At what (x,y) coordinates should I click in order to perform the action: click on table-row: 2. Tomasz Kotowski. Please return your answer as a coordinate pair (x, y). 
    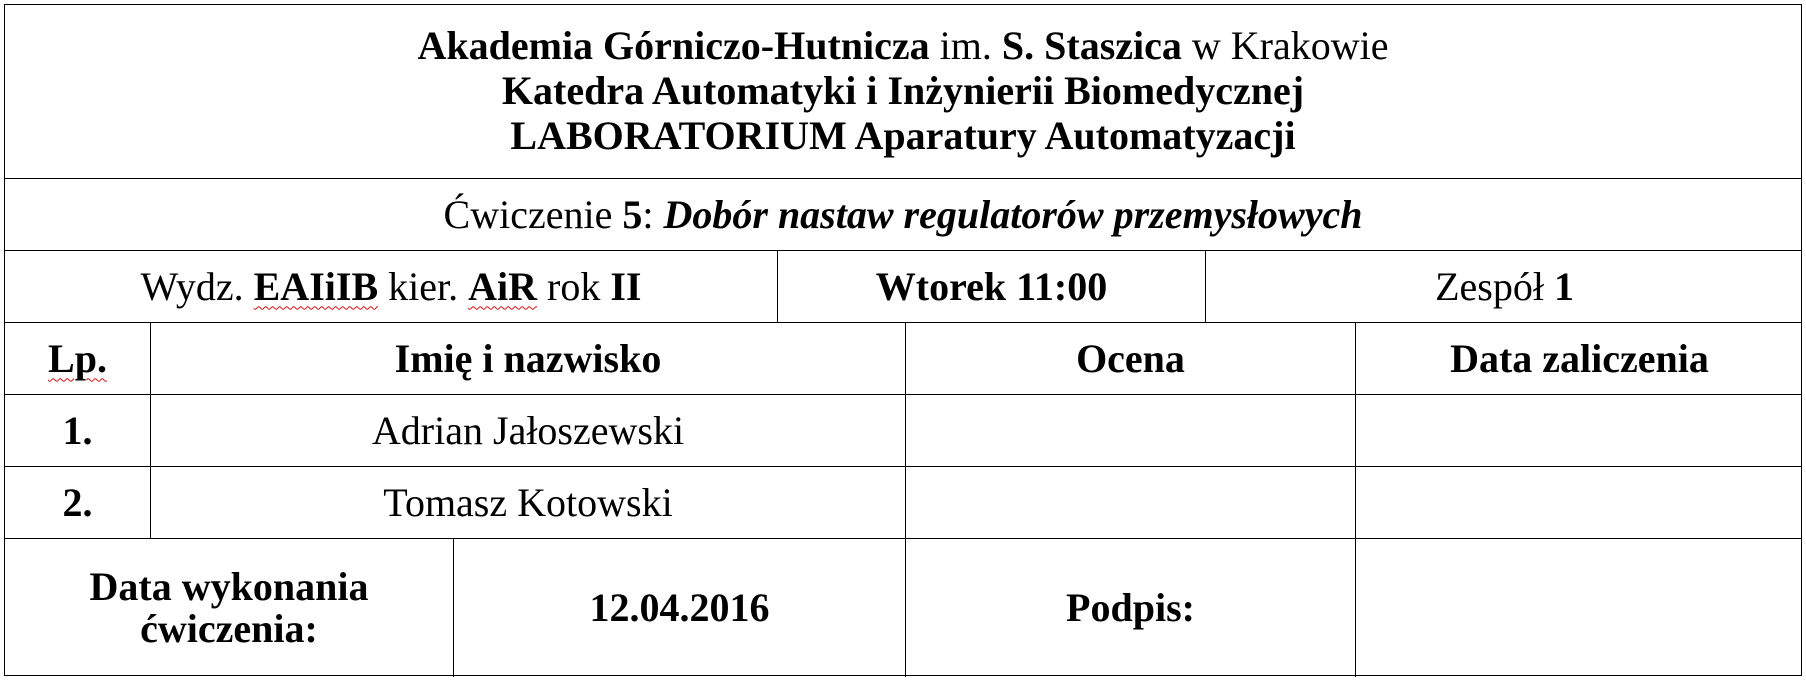
    Looking at the image, I should click on (903, 503).